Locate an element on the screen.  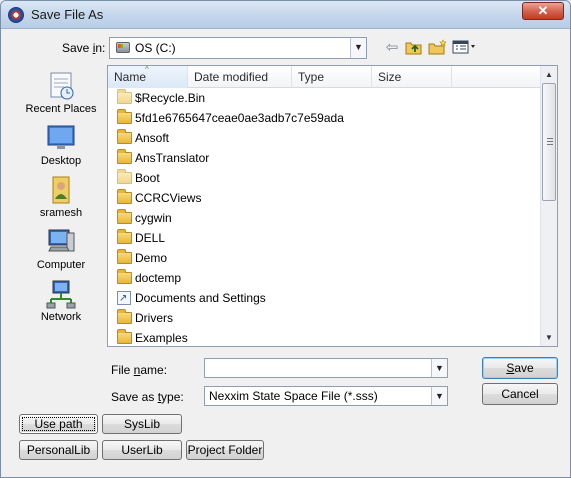
personallib-button: PersonalLib is located at coordinates (58, 450).